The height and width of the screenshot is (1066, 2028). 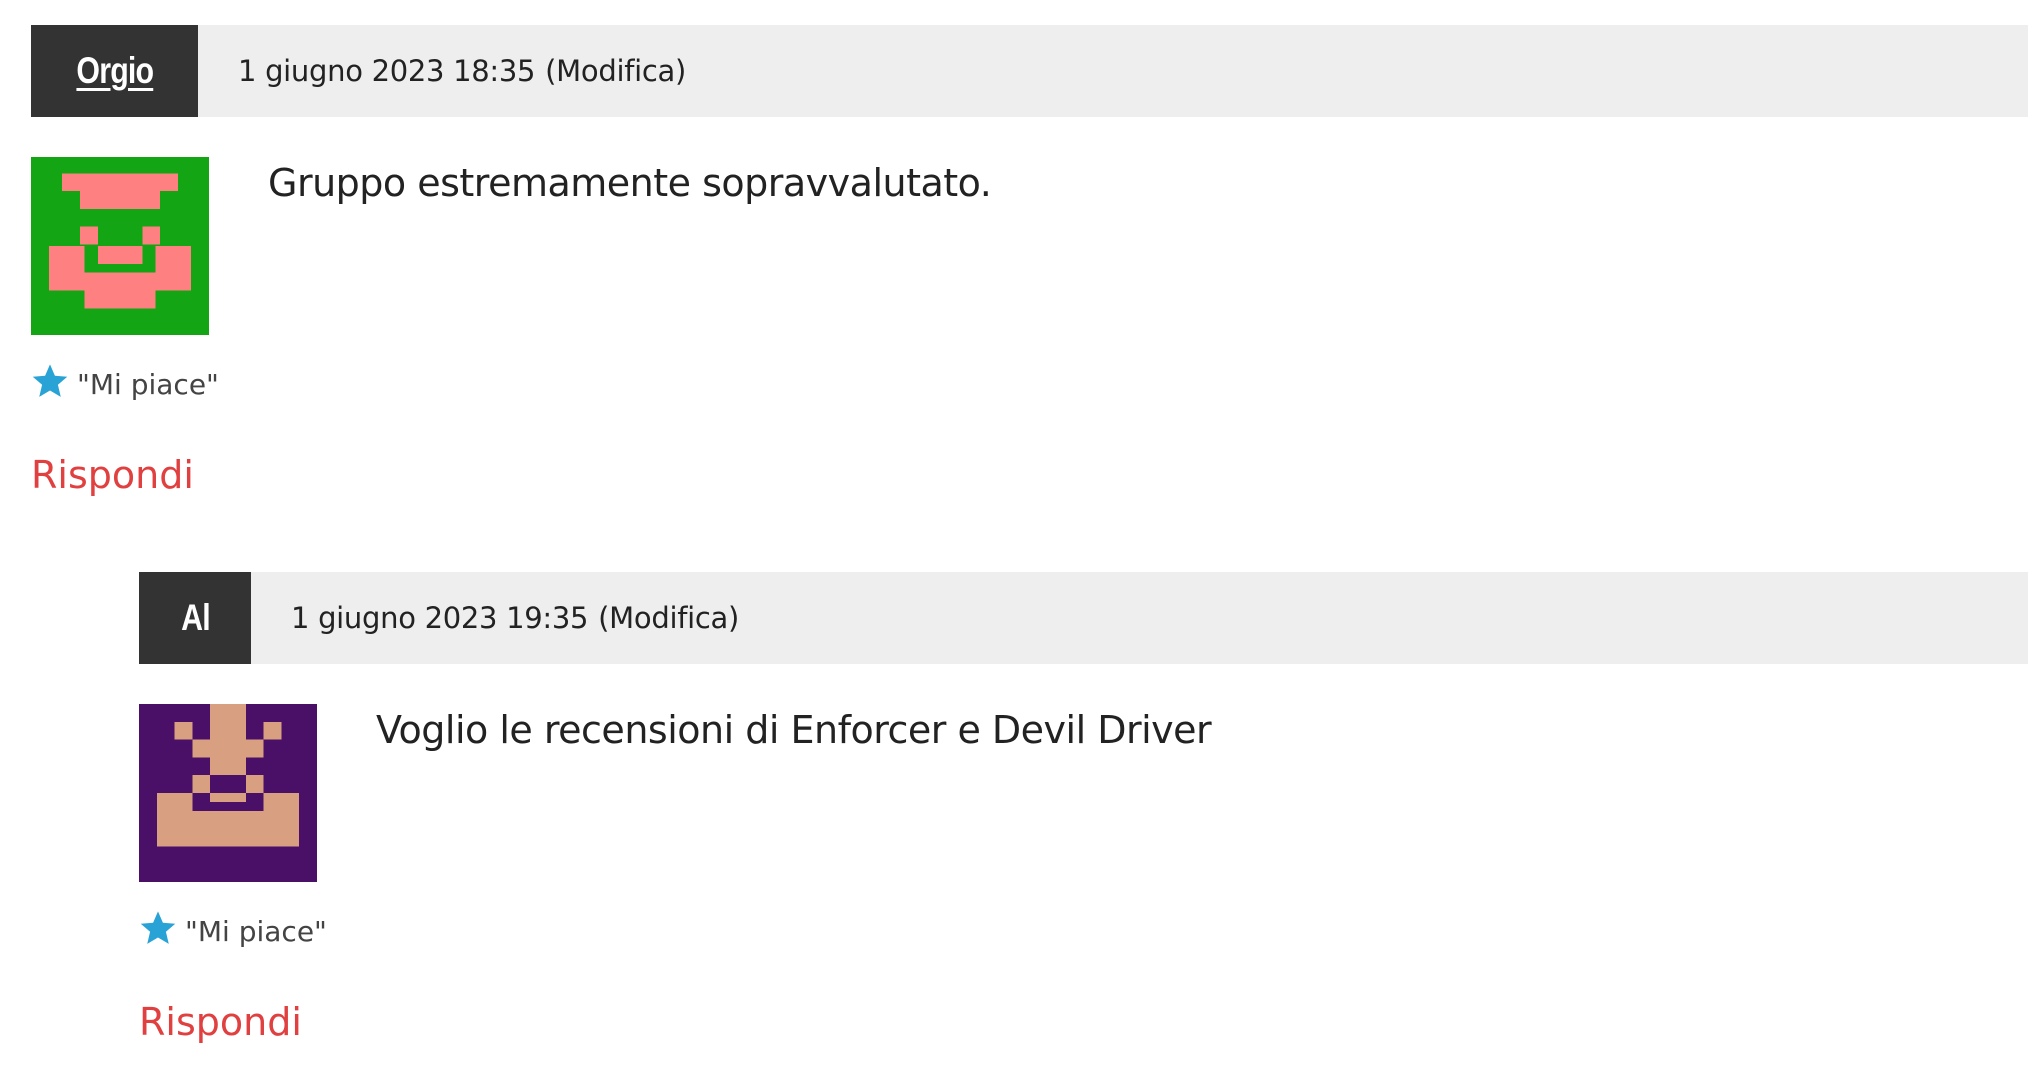 I want to click on author-name: Al, so click(x=195, y=617).